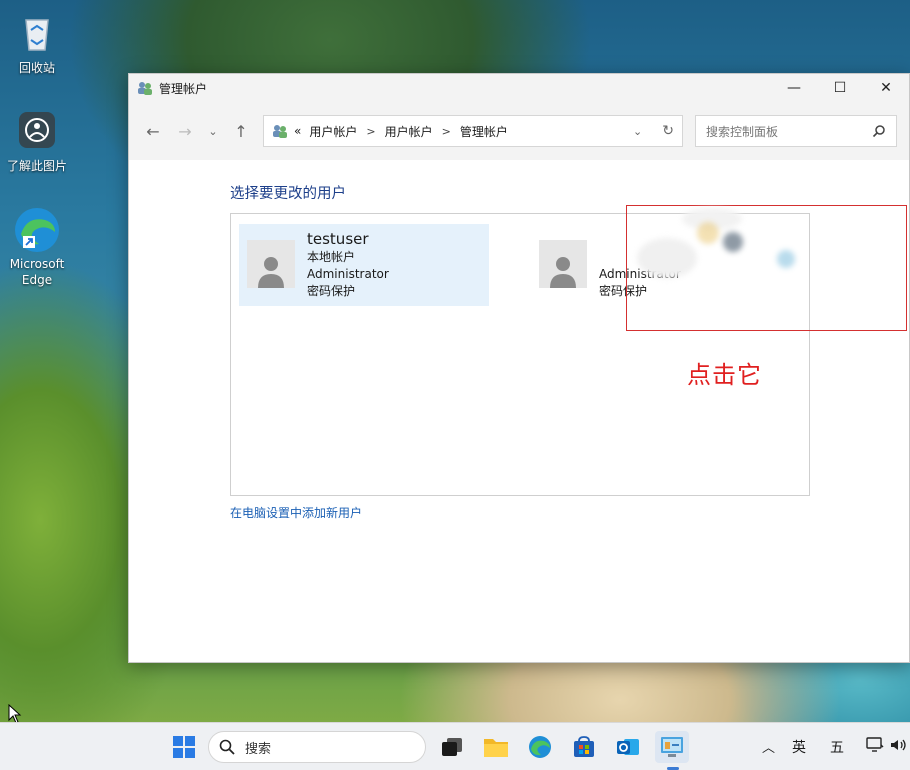 Image resolution: width=910 pixels, height=770 pixels. Describe the element at coordinates (338, 239) in the screenshot. I see `user-name: testuser` at that location.